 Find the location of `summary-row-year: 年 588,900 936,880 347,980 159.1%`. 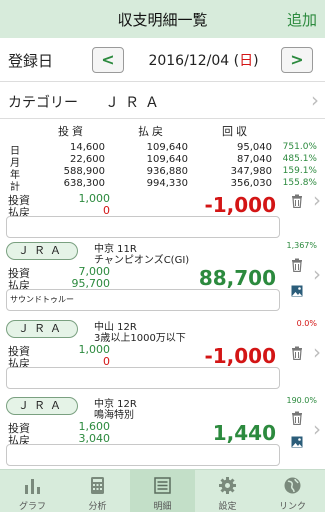

summary-row-year: 年 588,900 936,880 347,980 159.1% is located at coordinates (162, 173).